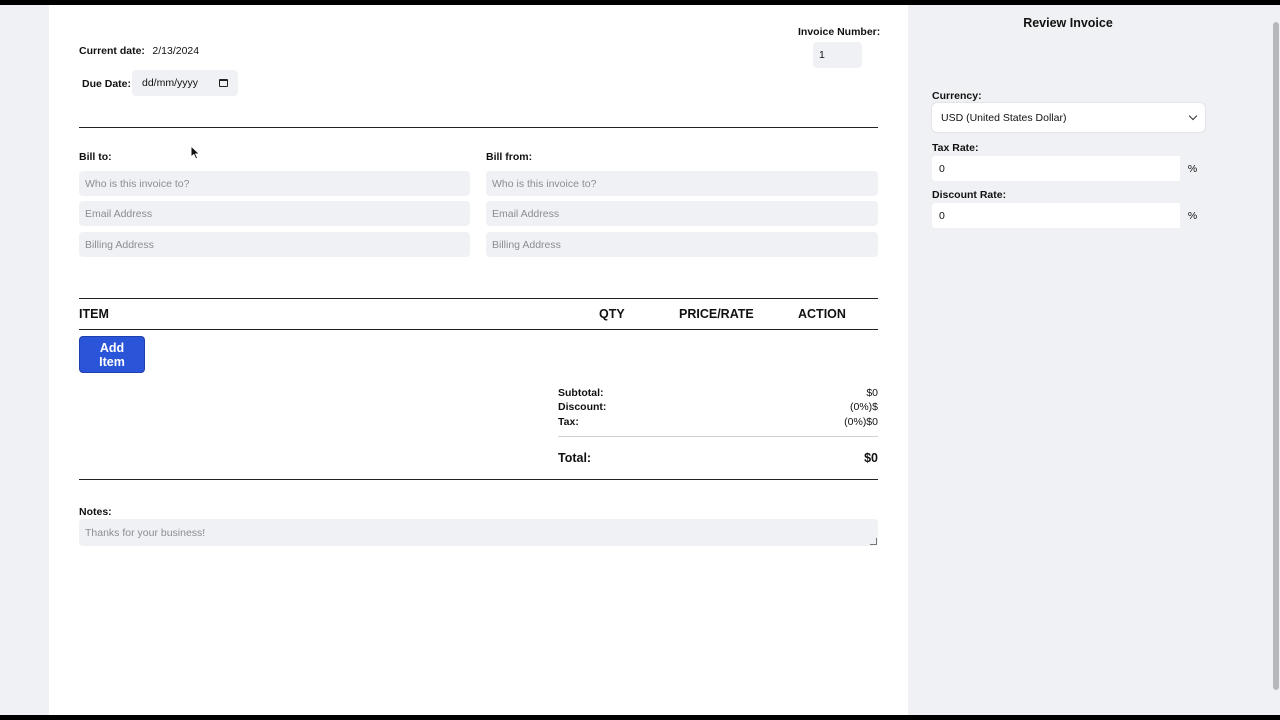 This screenshot has width=1280, height=720. What do you see at coordinates (274, 213) in the screenshot?
I see `bill-to-email-input` at bounding box center [274, 213].